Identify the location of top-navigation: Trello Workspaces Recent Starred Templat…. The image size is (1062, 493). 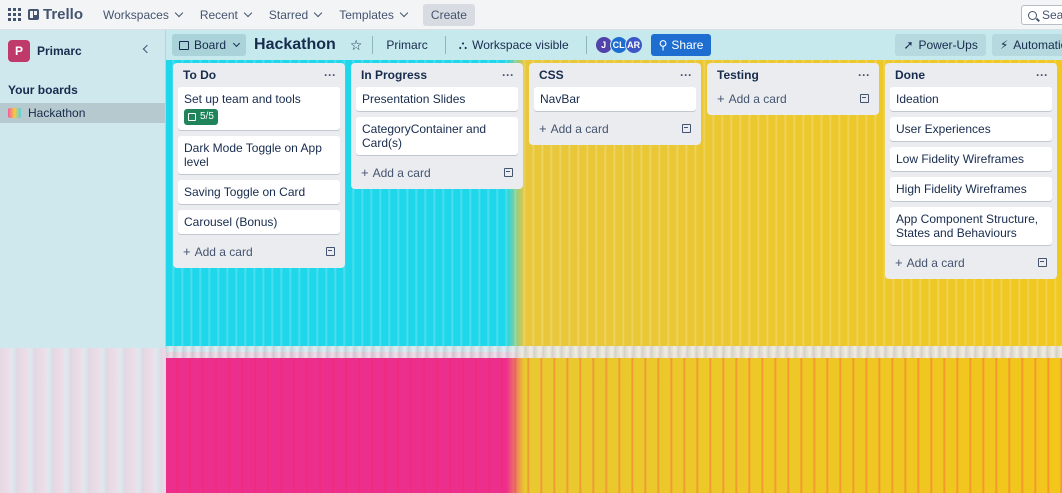
(531, 15).